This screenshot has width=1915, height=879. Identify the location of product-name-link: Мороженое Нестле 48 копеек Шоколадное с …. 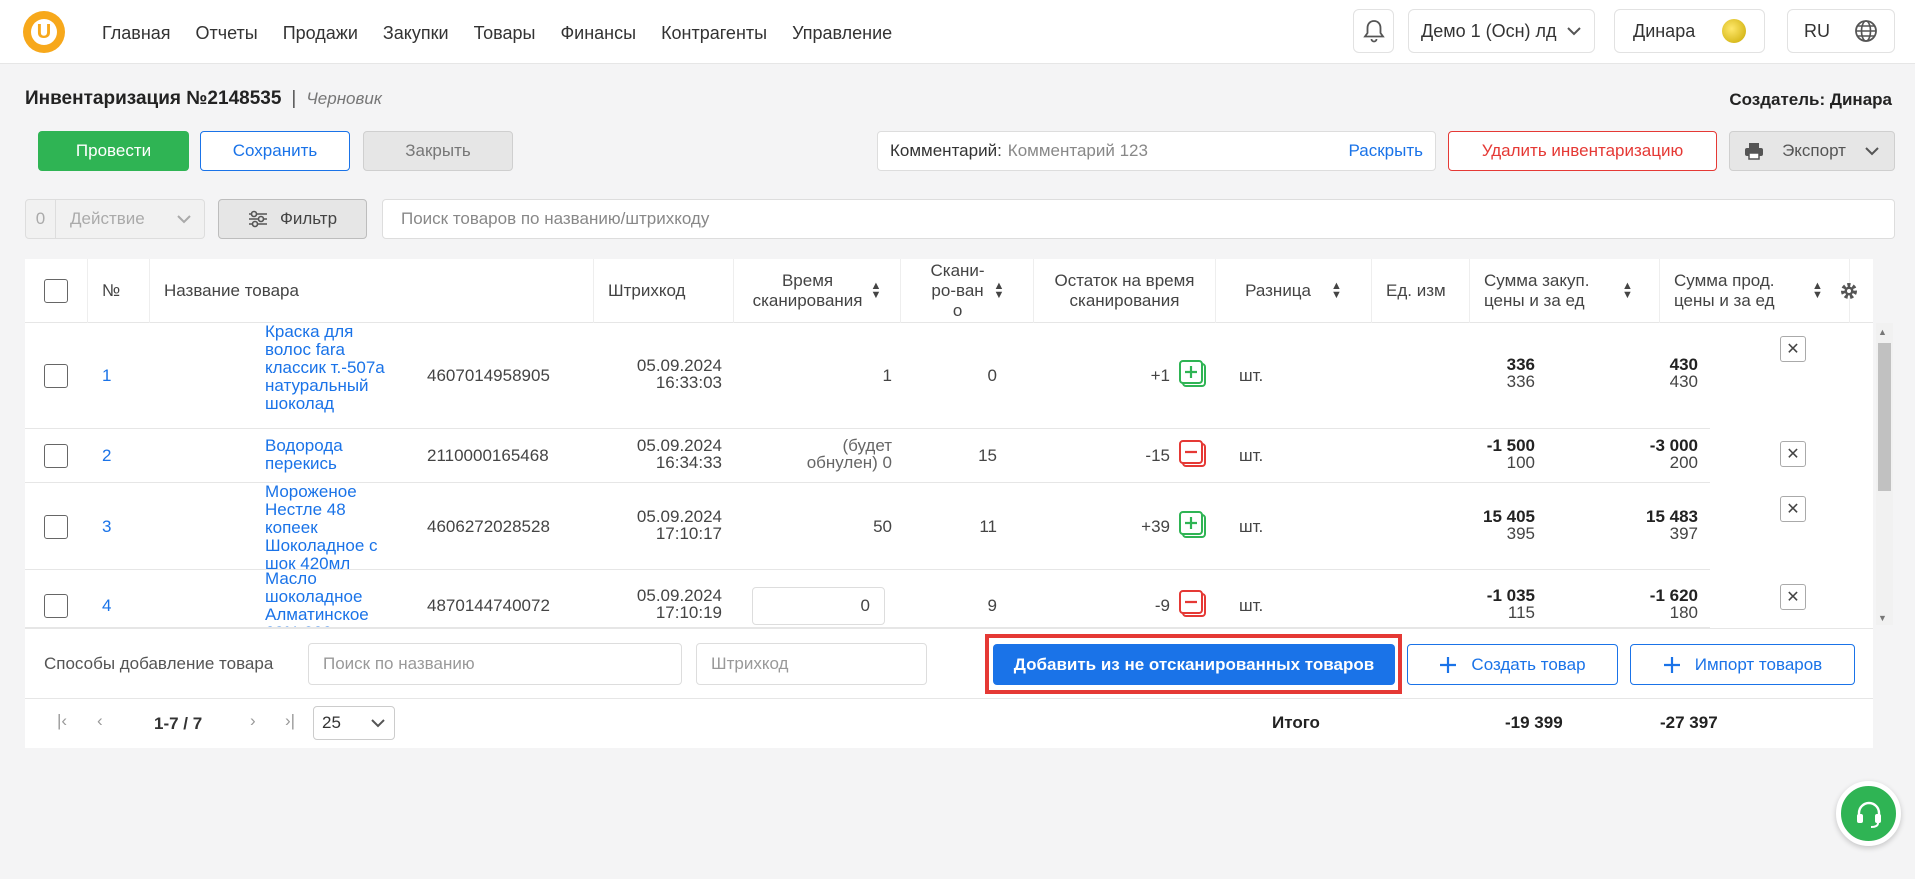
(327, 528).